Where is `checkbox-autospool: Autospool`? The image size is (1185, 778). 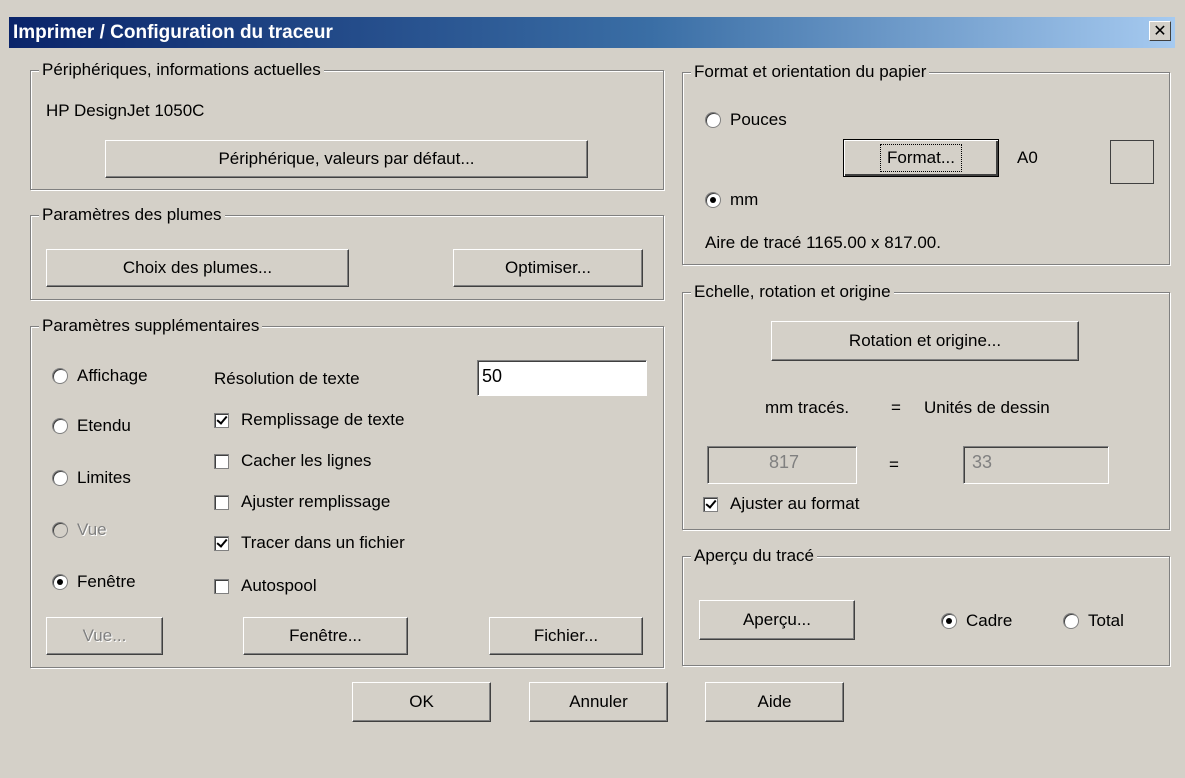
checkbox-autospool: Autospool is located at coordinates (265, 586).